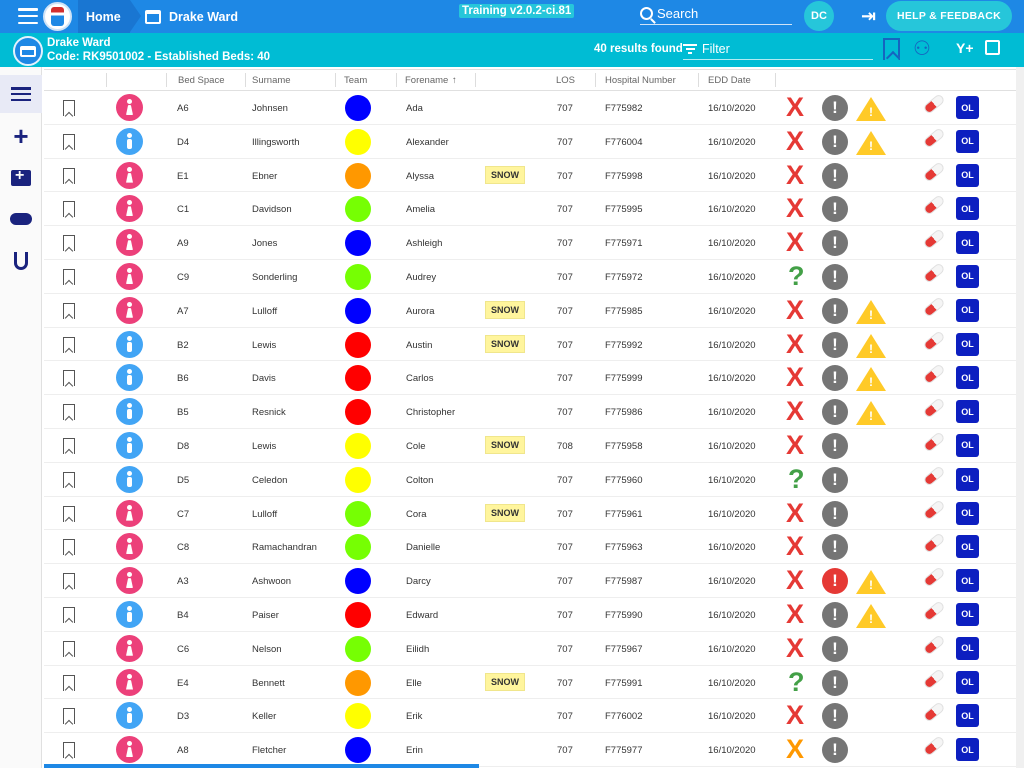 This screenshot has height=768, width=1024. What do you see at coordinates (530, 446) in the screenshot?
I see `table-row: D8 Lewis Cole SNOW 708 F775958 16/10/2020 X! OL` at bounding box center [530, 446].